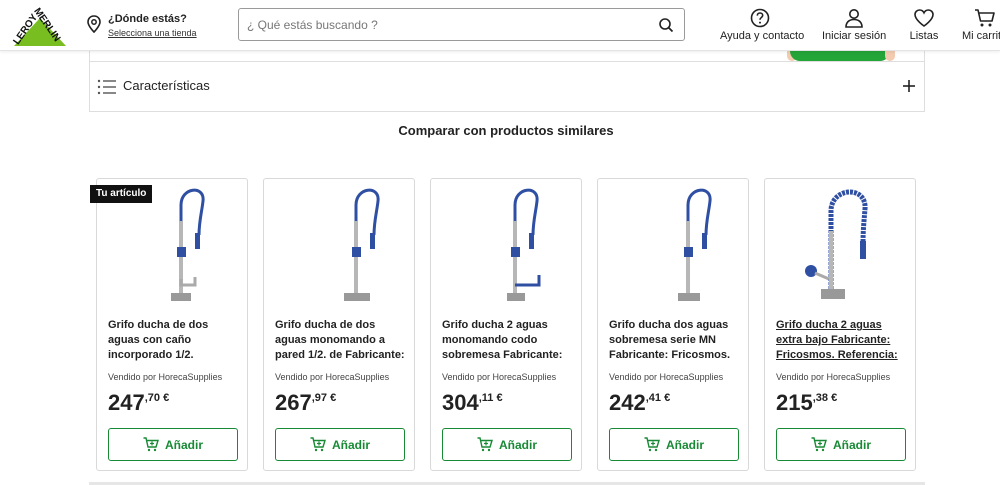  I want to click on search-input, so click(442, 25).